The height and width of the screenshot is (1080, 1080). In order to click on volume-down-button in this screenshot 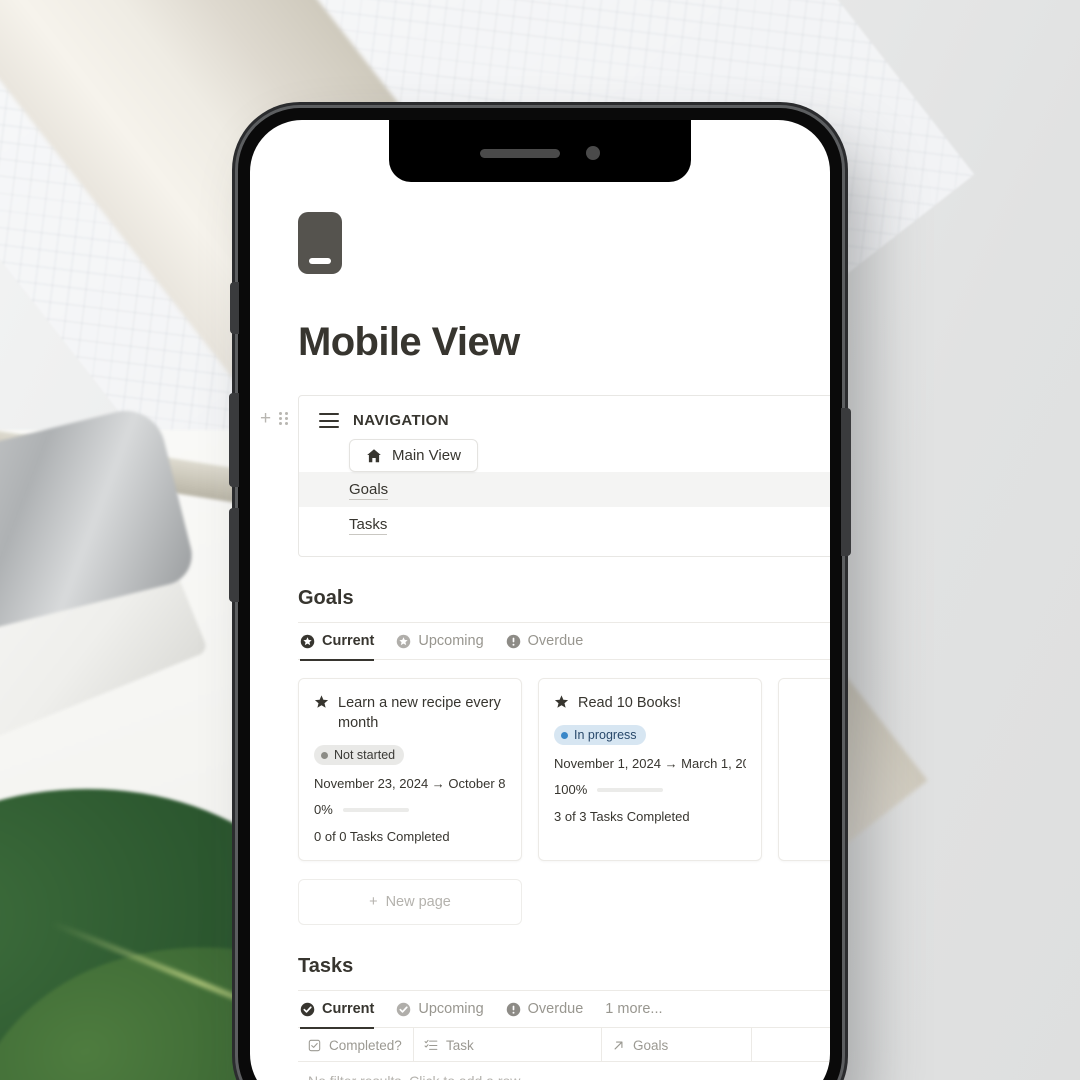, I will do `click(234, 555)`.